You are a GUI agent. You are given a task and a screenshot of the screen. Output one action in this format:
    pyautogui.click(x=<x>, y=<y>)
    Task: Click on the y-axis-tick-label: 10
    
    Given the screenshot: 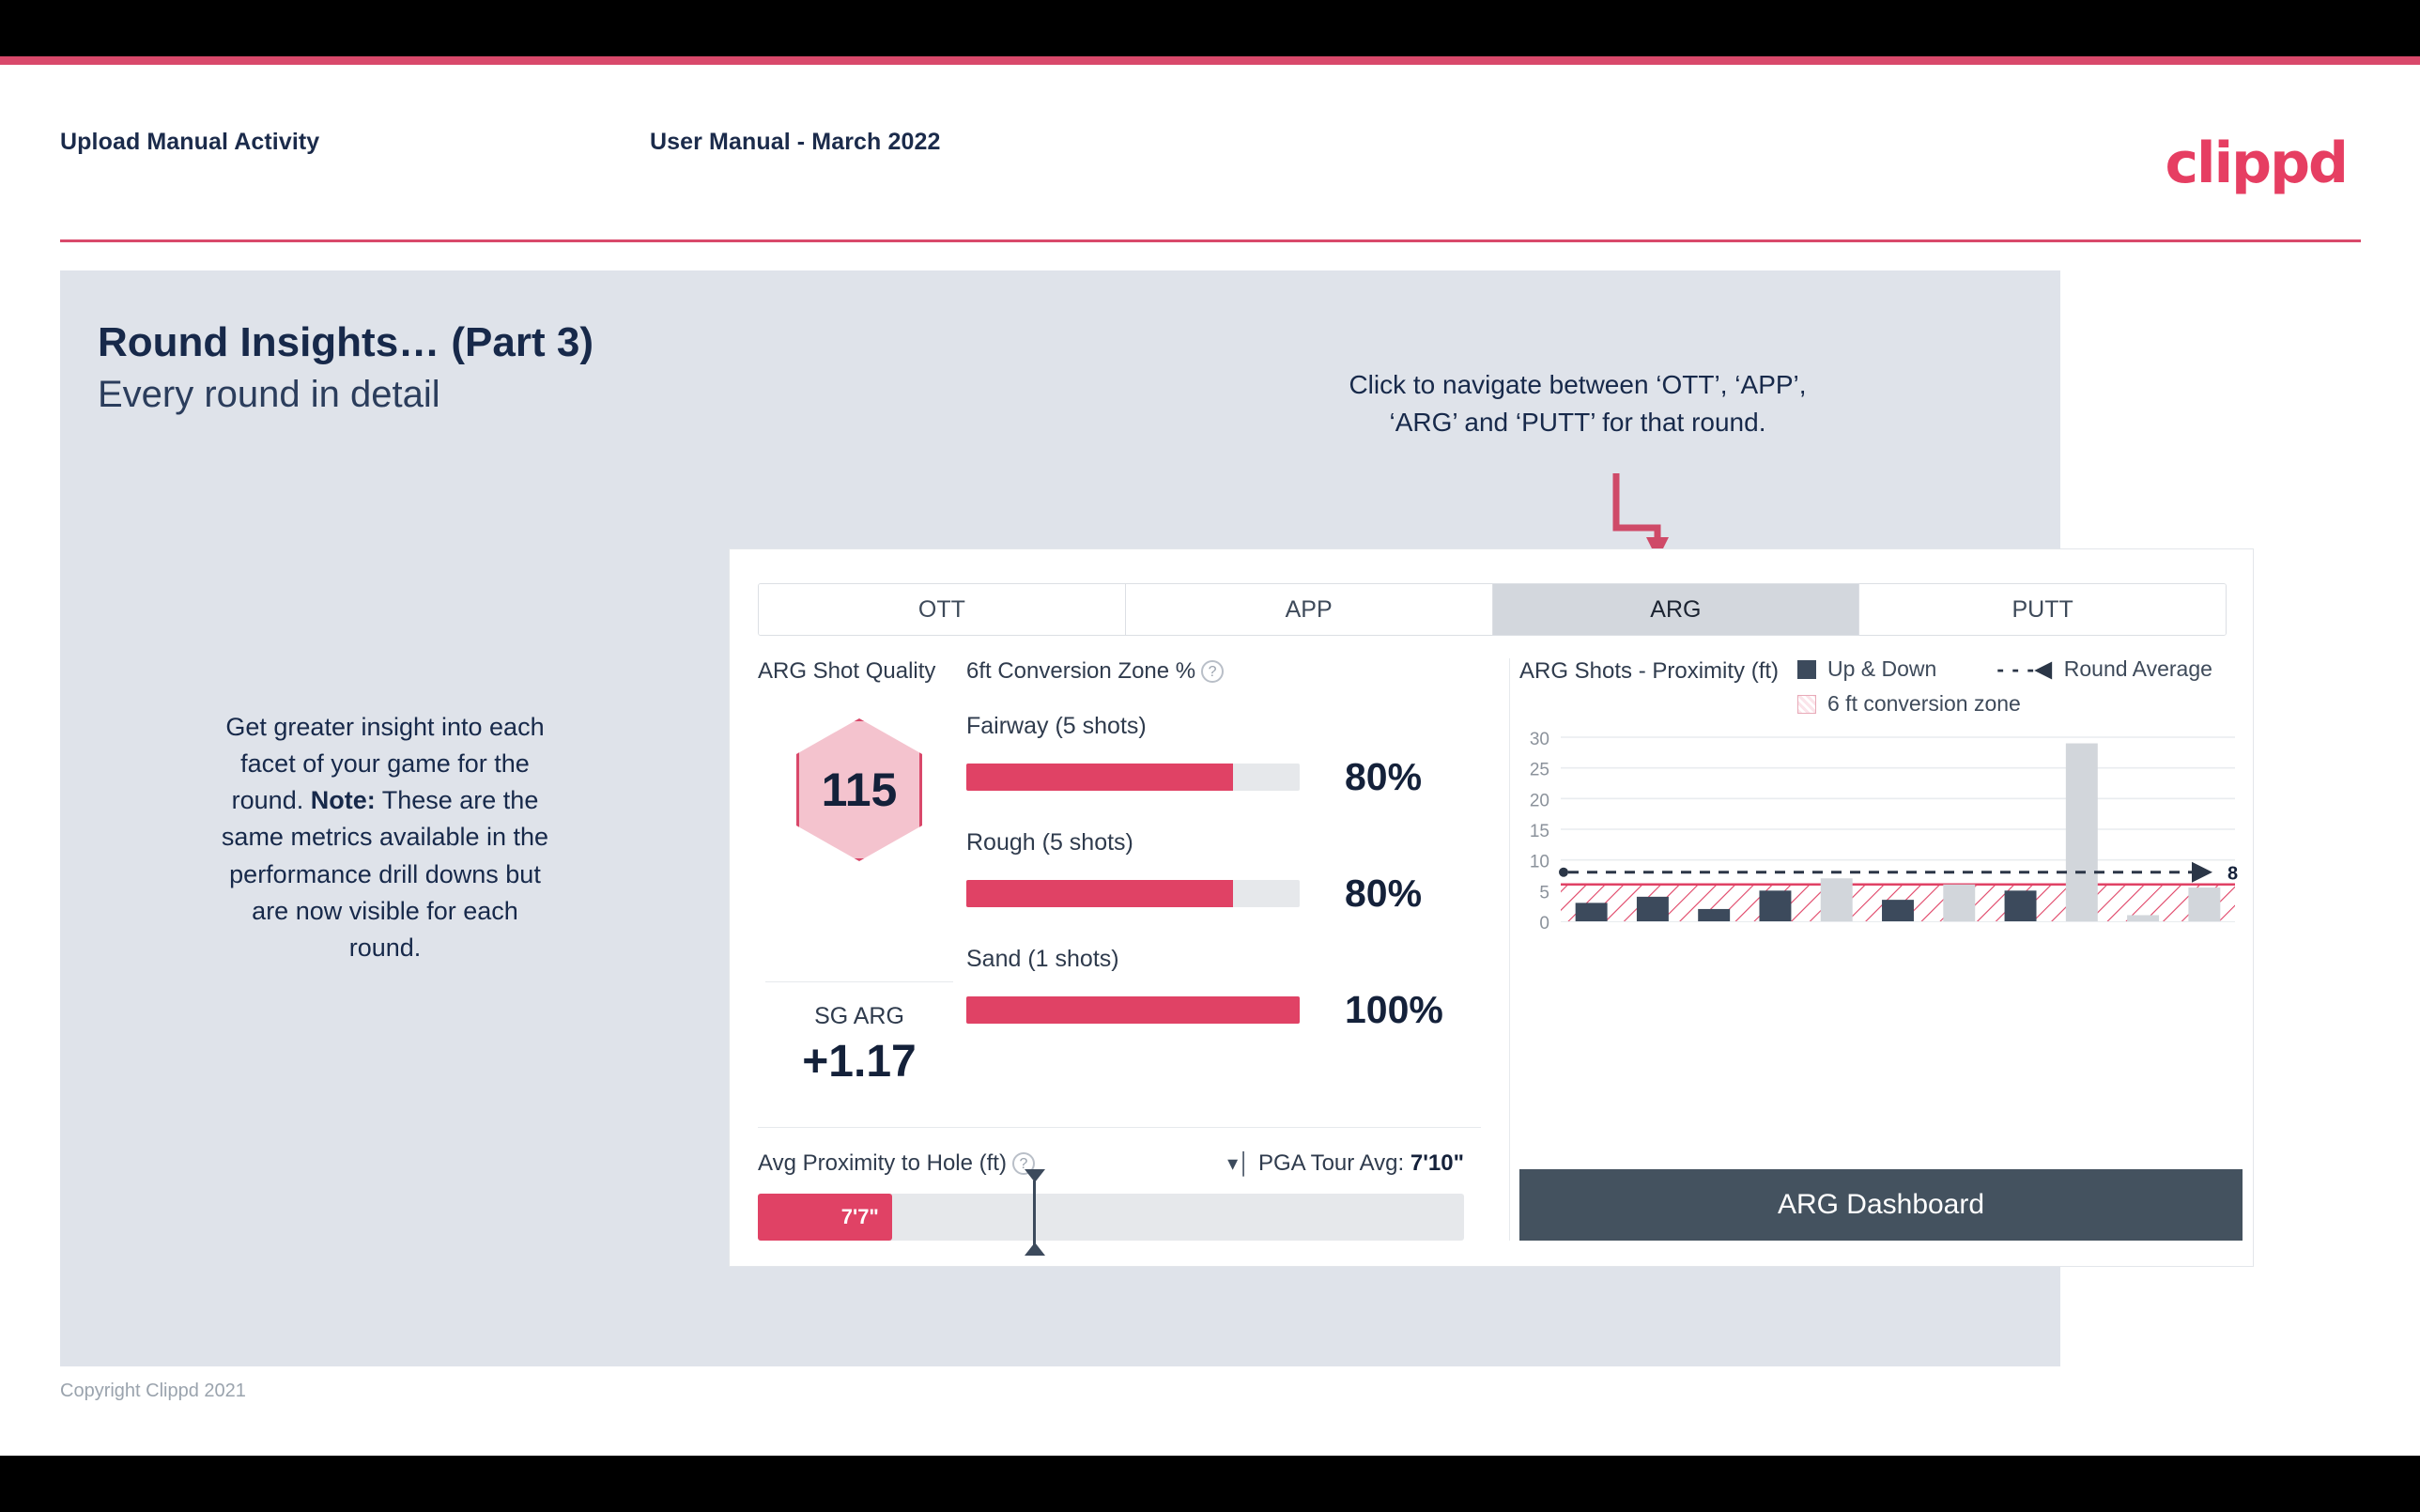 What is the action you would take?
    pyautogui.click(x=1539, y=863)
    